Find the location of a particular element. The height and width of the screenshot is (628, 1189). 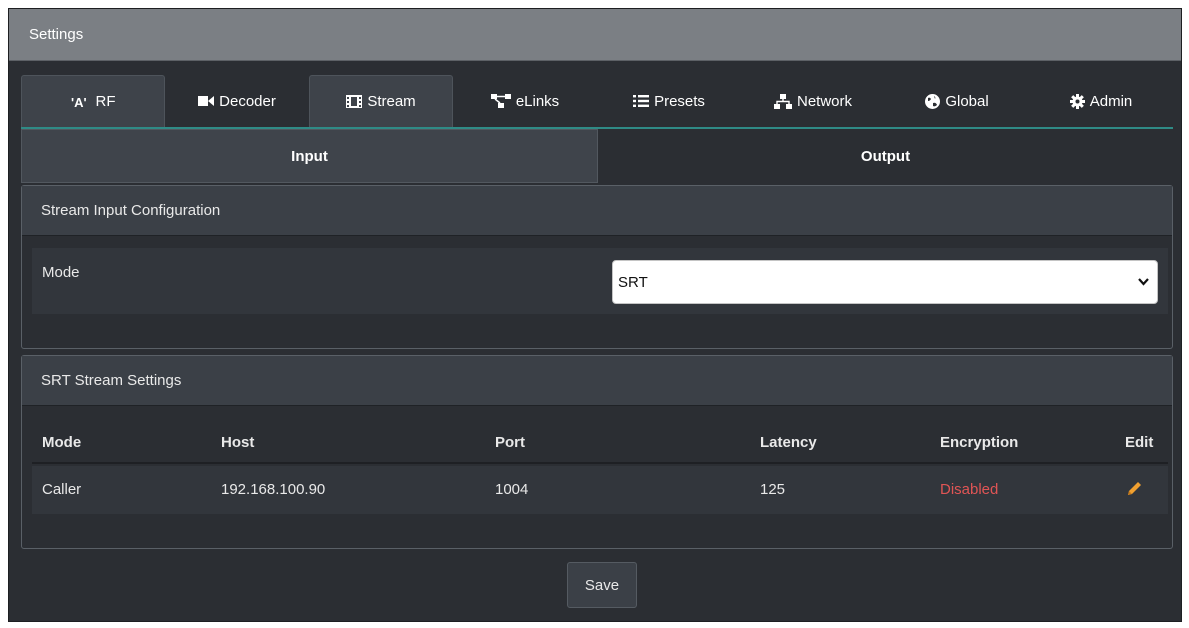

tab-elinks: eLinks is located at coordinates (525, 101).